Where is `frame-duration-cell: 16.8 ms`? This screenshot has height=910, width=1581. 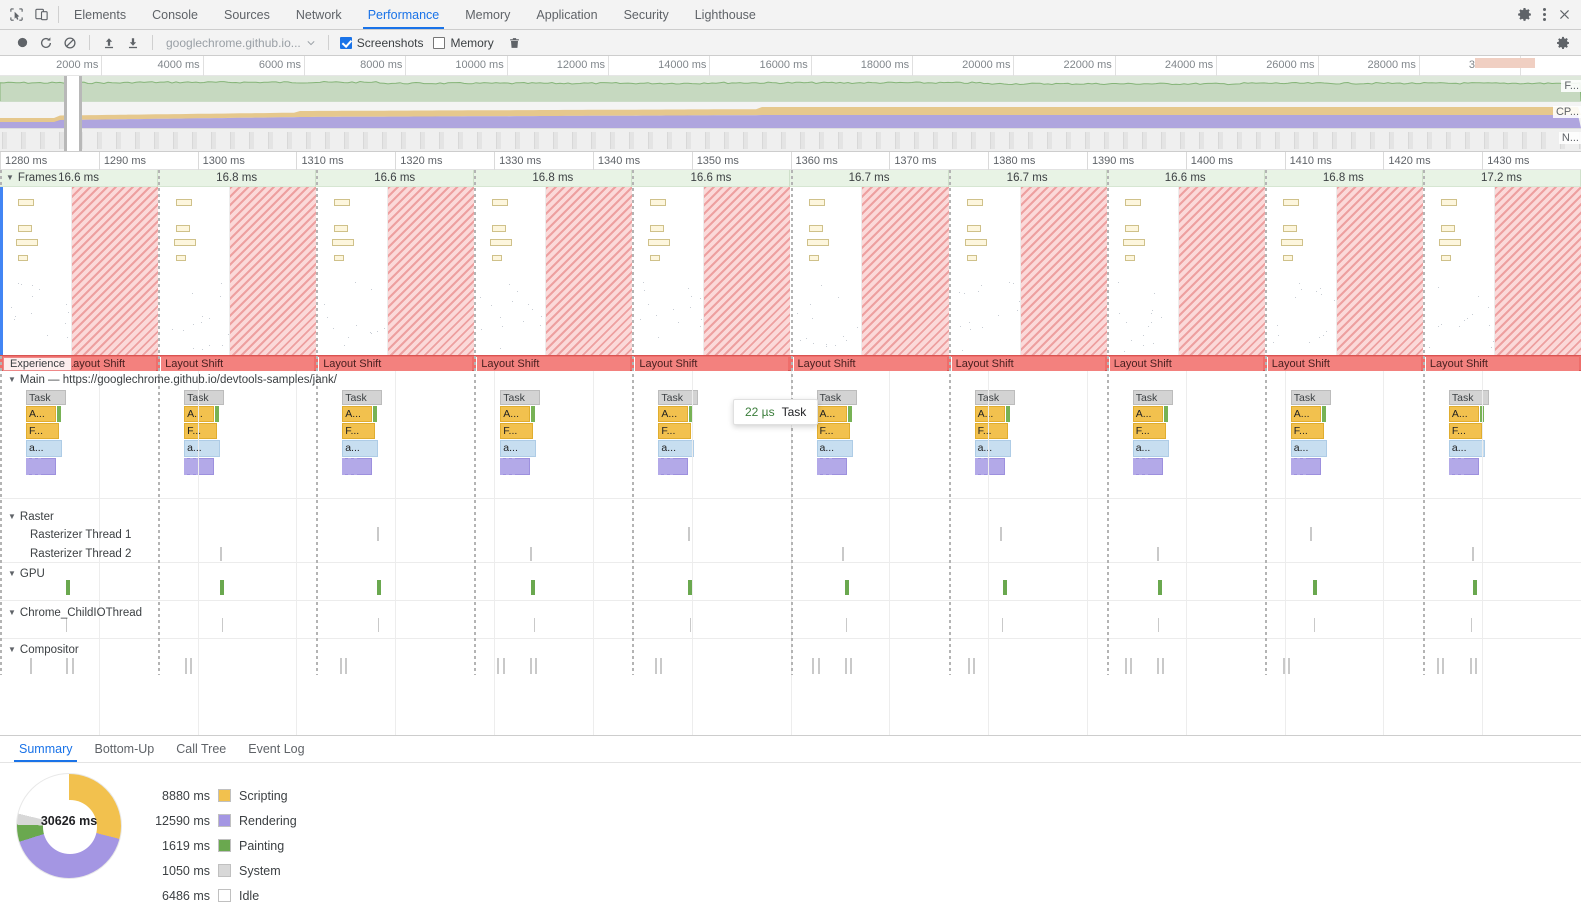
frame-duration-cell: 16.8 ms is located at coordinates (553, 178).